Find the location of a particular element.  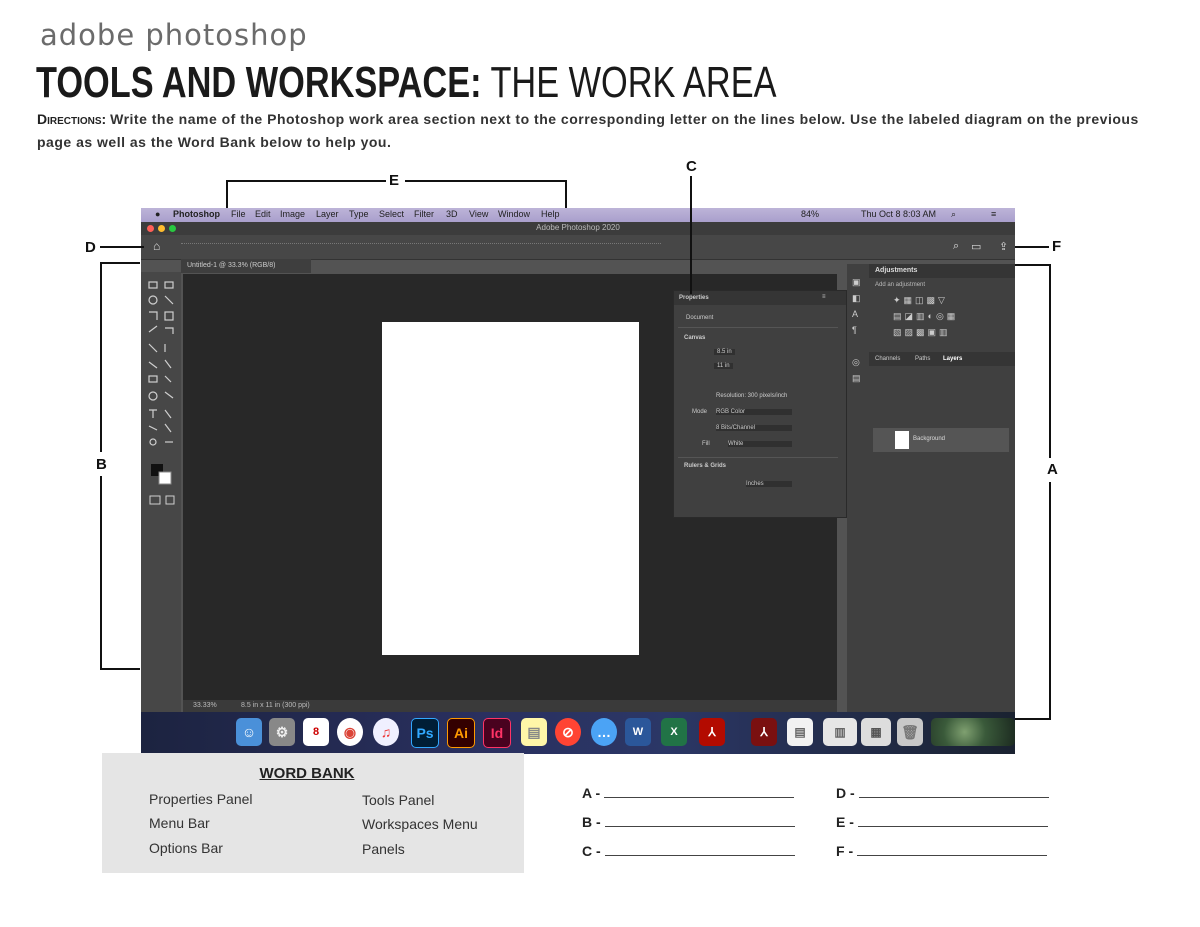

bracket-b-upper is located at coordinates (101, 357).